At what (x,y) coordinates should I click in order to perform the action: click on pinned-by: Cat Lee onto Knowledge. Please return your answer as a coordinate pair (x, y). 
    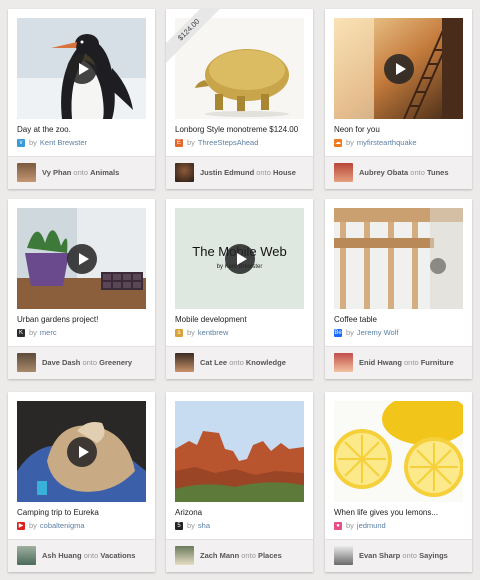
    Looking at the image, I should click on (243, 362).